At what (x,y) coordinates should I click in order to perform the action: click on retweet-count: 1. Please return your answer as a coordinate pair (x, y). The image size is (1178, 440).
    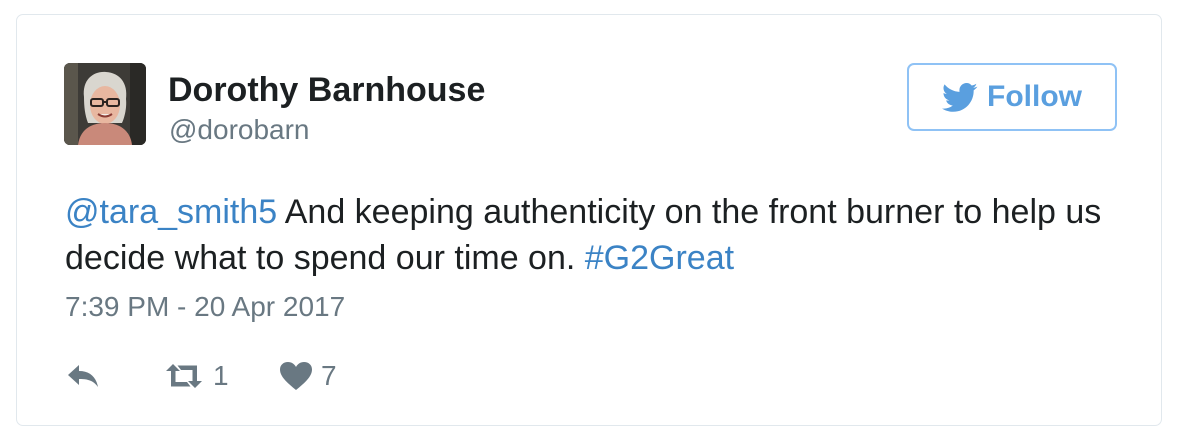
    Looking at the image, I should click on (221, 375).